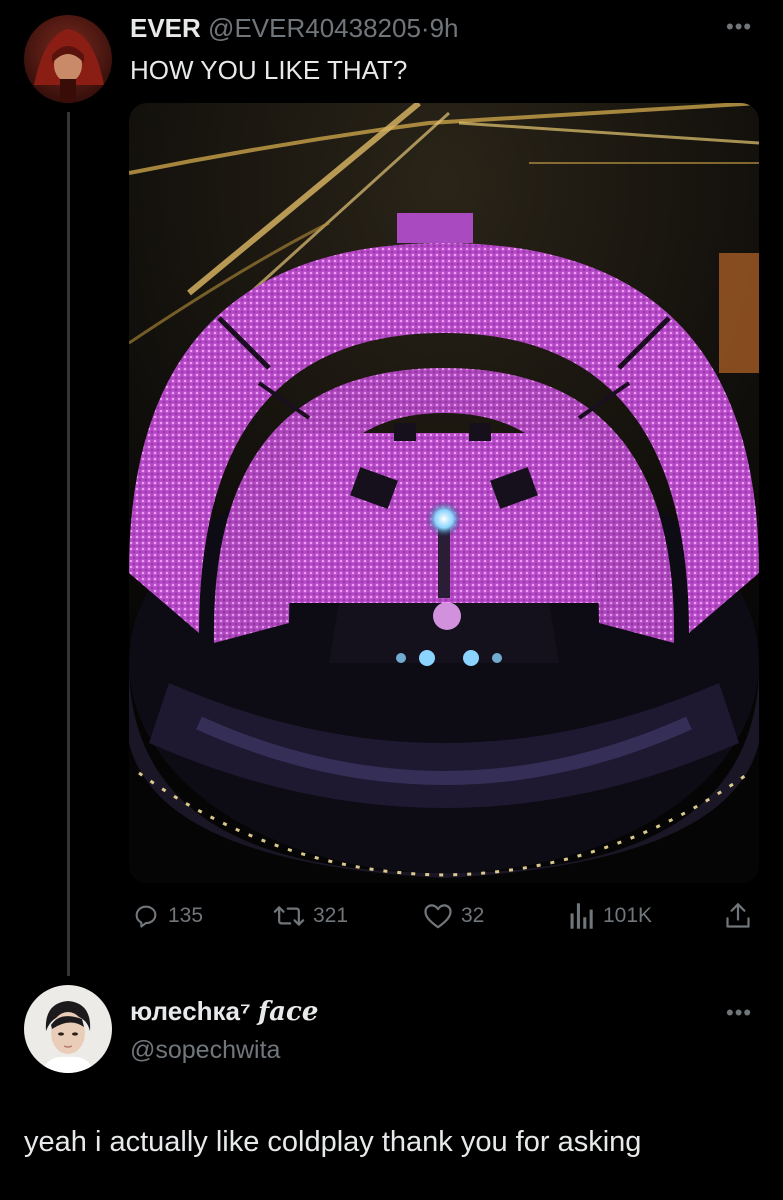 The image size is (783, 1200). What do you see at coordinates (314, 28) in the screenshot?
I see `author-handle: @EVER40438205` at bounding box center [314, 28].